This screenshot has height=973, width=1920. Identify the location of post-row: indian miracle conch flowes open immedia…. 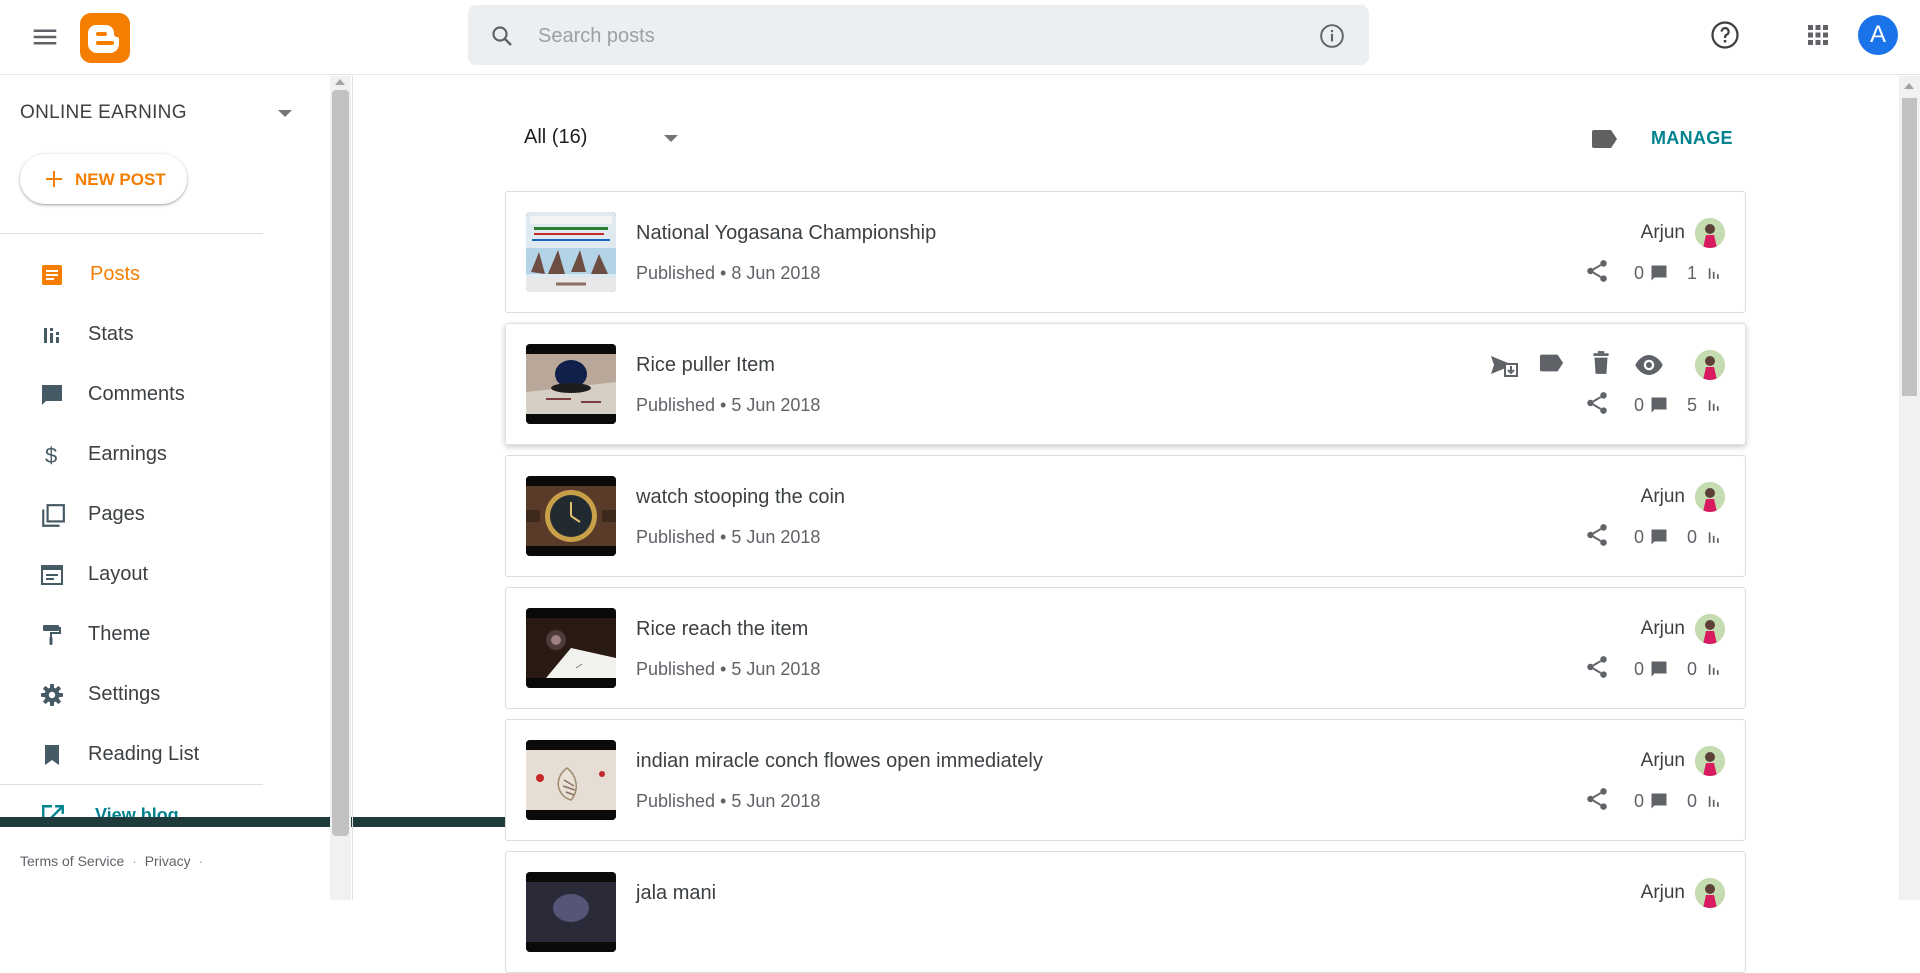
(1125, 780).